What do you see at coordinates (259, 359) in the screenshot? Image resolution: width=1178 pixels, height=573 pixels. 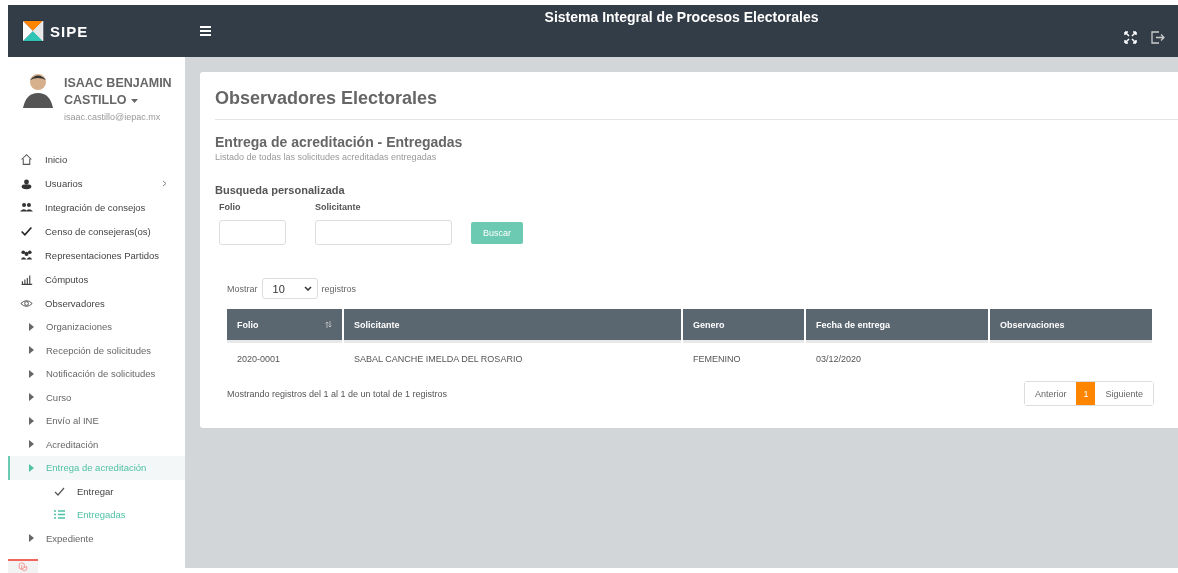 I see `table-cell: 2020-0001` at bounding box center [259, 359].